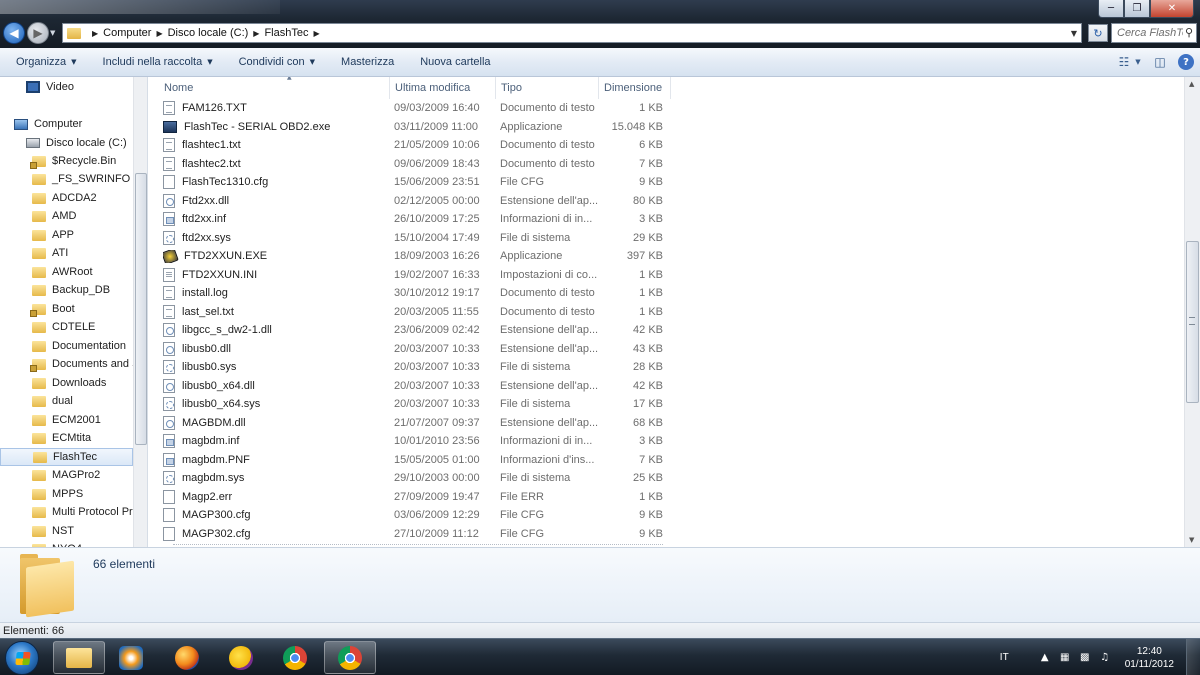  I want to click on nav-item-awroot: AWRoot, so click(66, 272).